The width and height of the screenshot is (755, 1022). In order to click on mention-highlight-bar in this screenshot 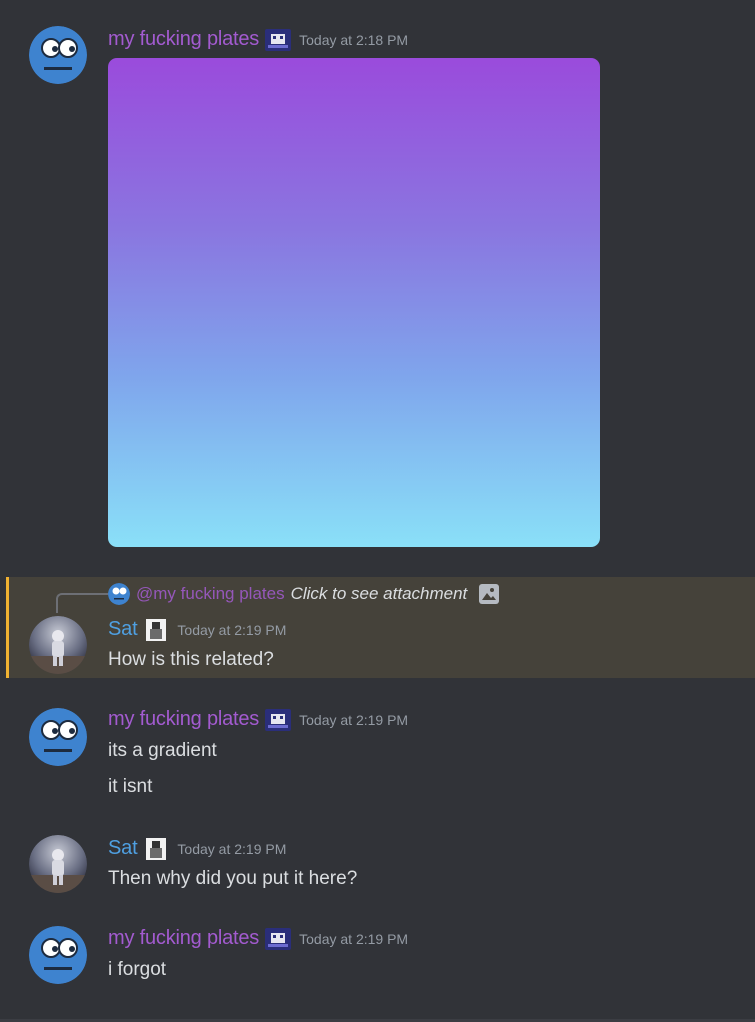, I will do `click(7, 627)`.